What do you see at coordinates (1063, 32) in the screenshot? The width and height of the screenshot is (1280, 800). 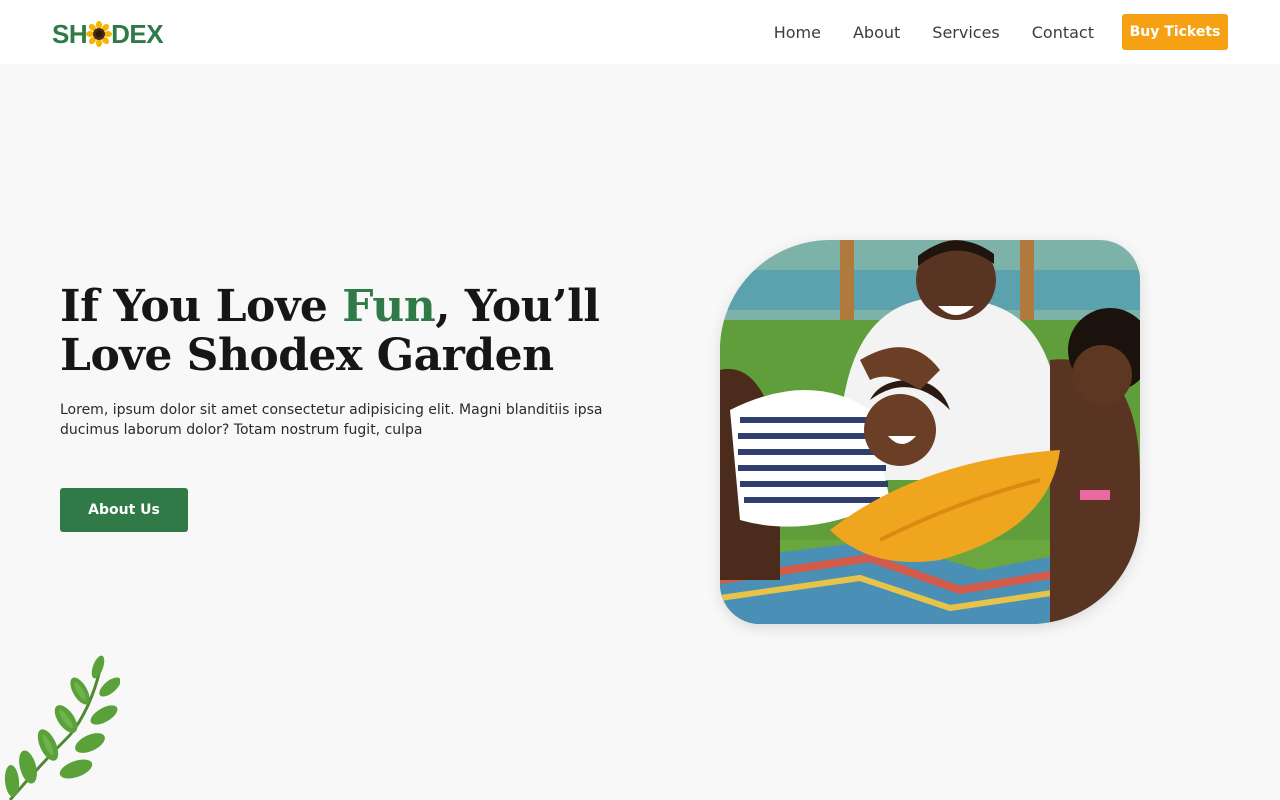 I see `nav-contact-link: Contact` at bounding box center [1063, 32].